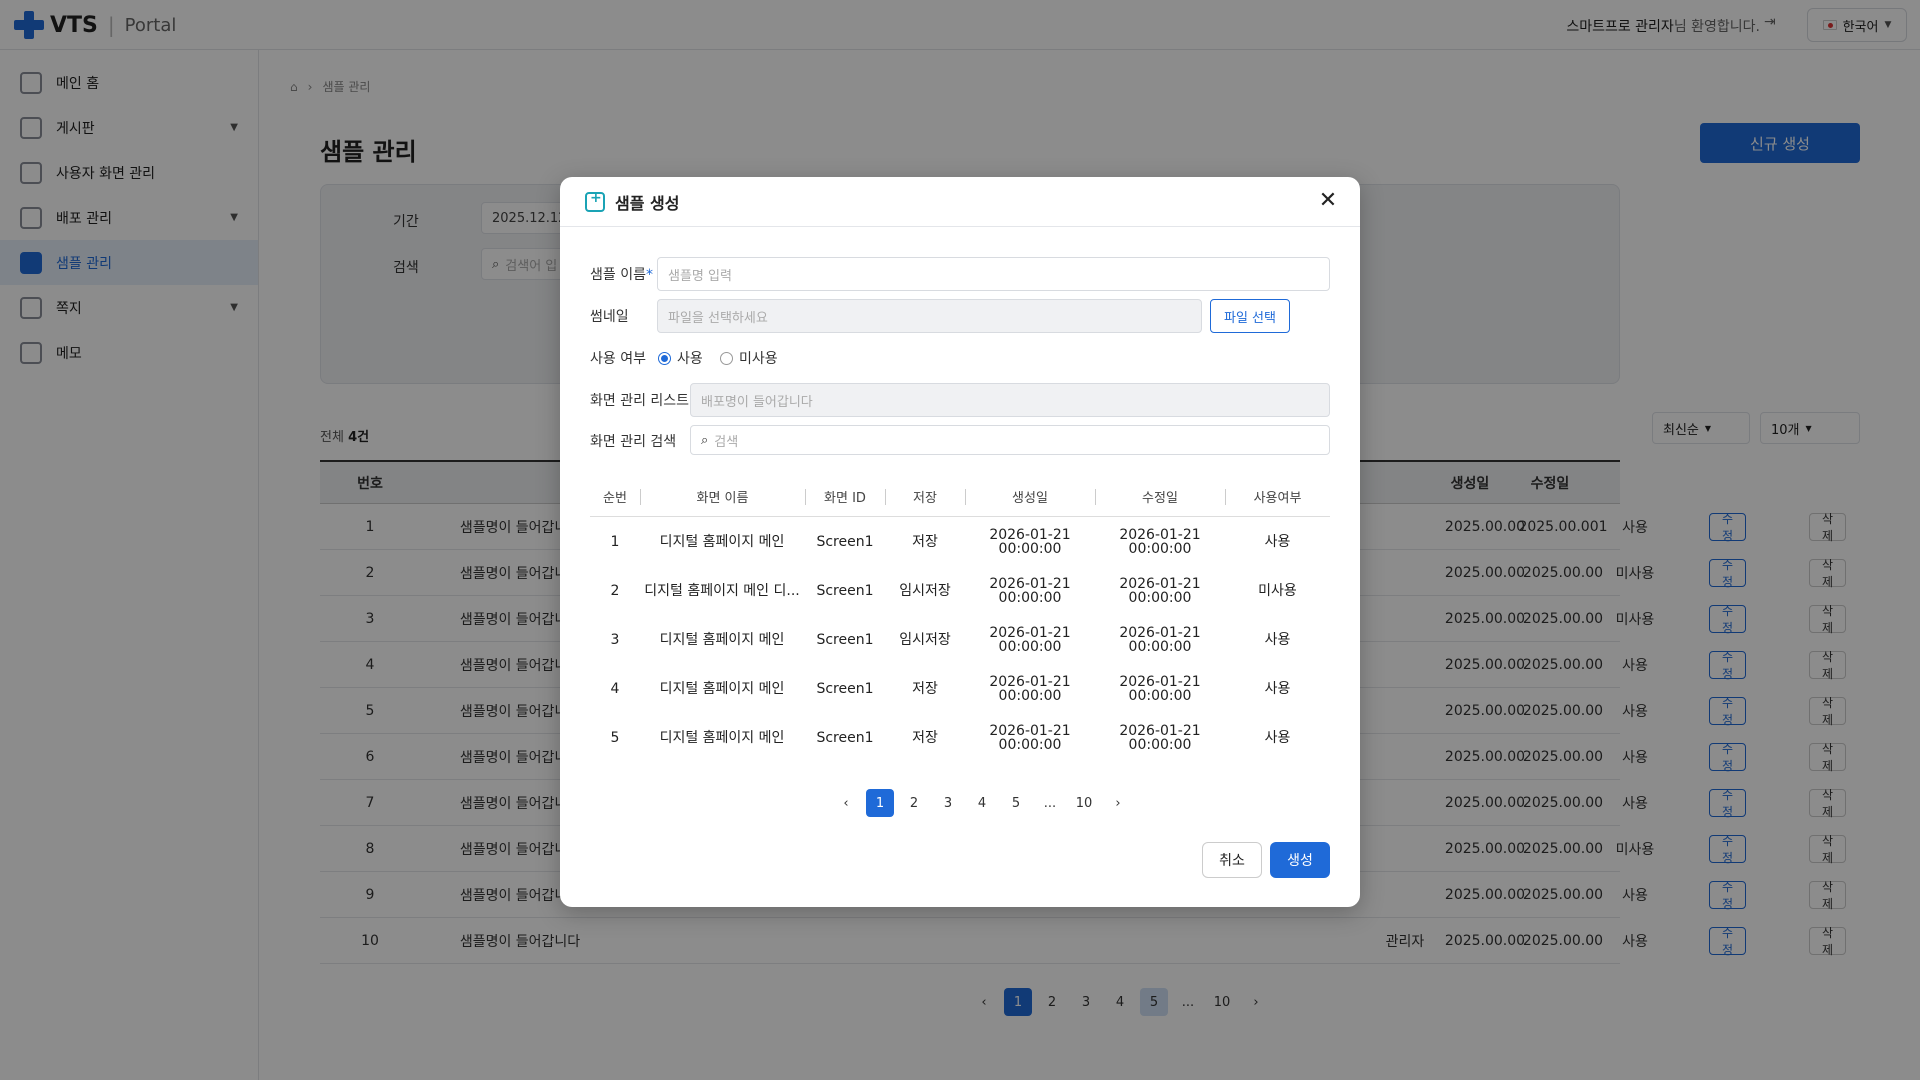 This screenshot has width=1920, height=1080. What do you see at coordinates (929, 316) in the screenshot?
I see `thumbnail-field: 파일을 선택하세요` at bounding box center [929, 316].